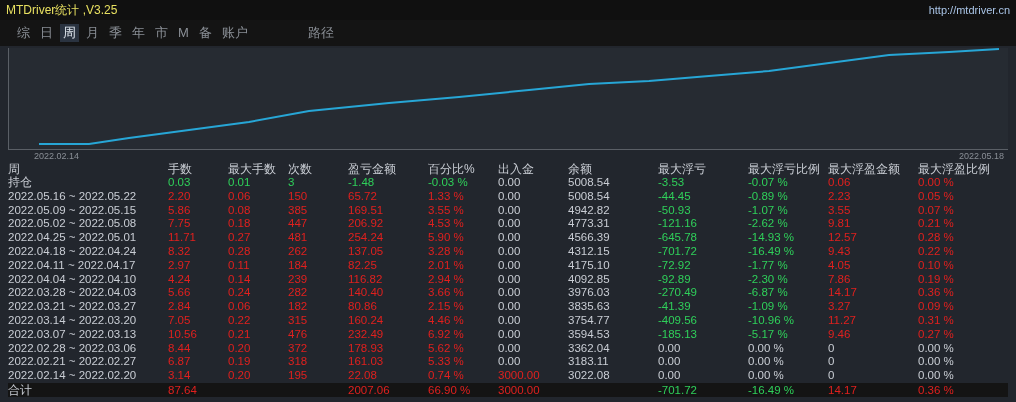 This screenshot has height=402, width=1016. Describe the element at coordinates (840, 210) in the screenshot. I see `table-cell-text: 3.55` at that location.